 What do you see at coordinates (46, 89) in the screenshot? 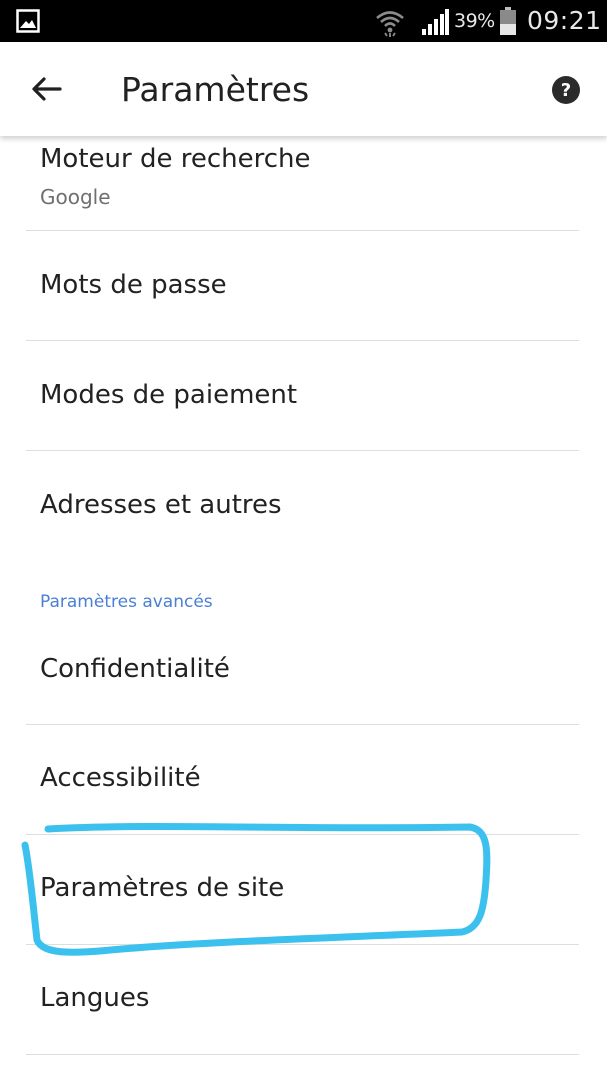
I see `arrow-back-icon` at bounding box center [46, 89].